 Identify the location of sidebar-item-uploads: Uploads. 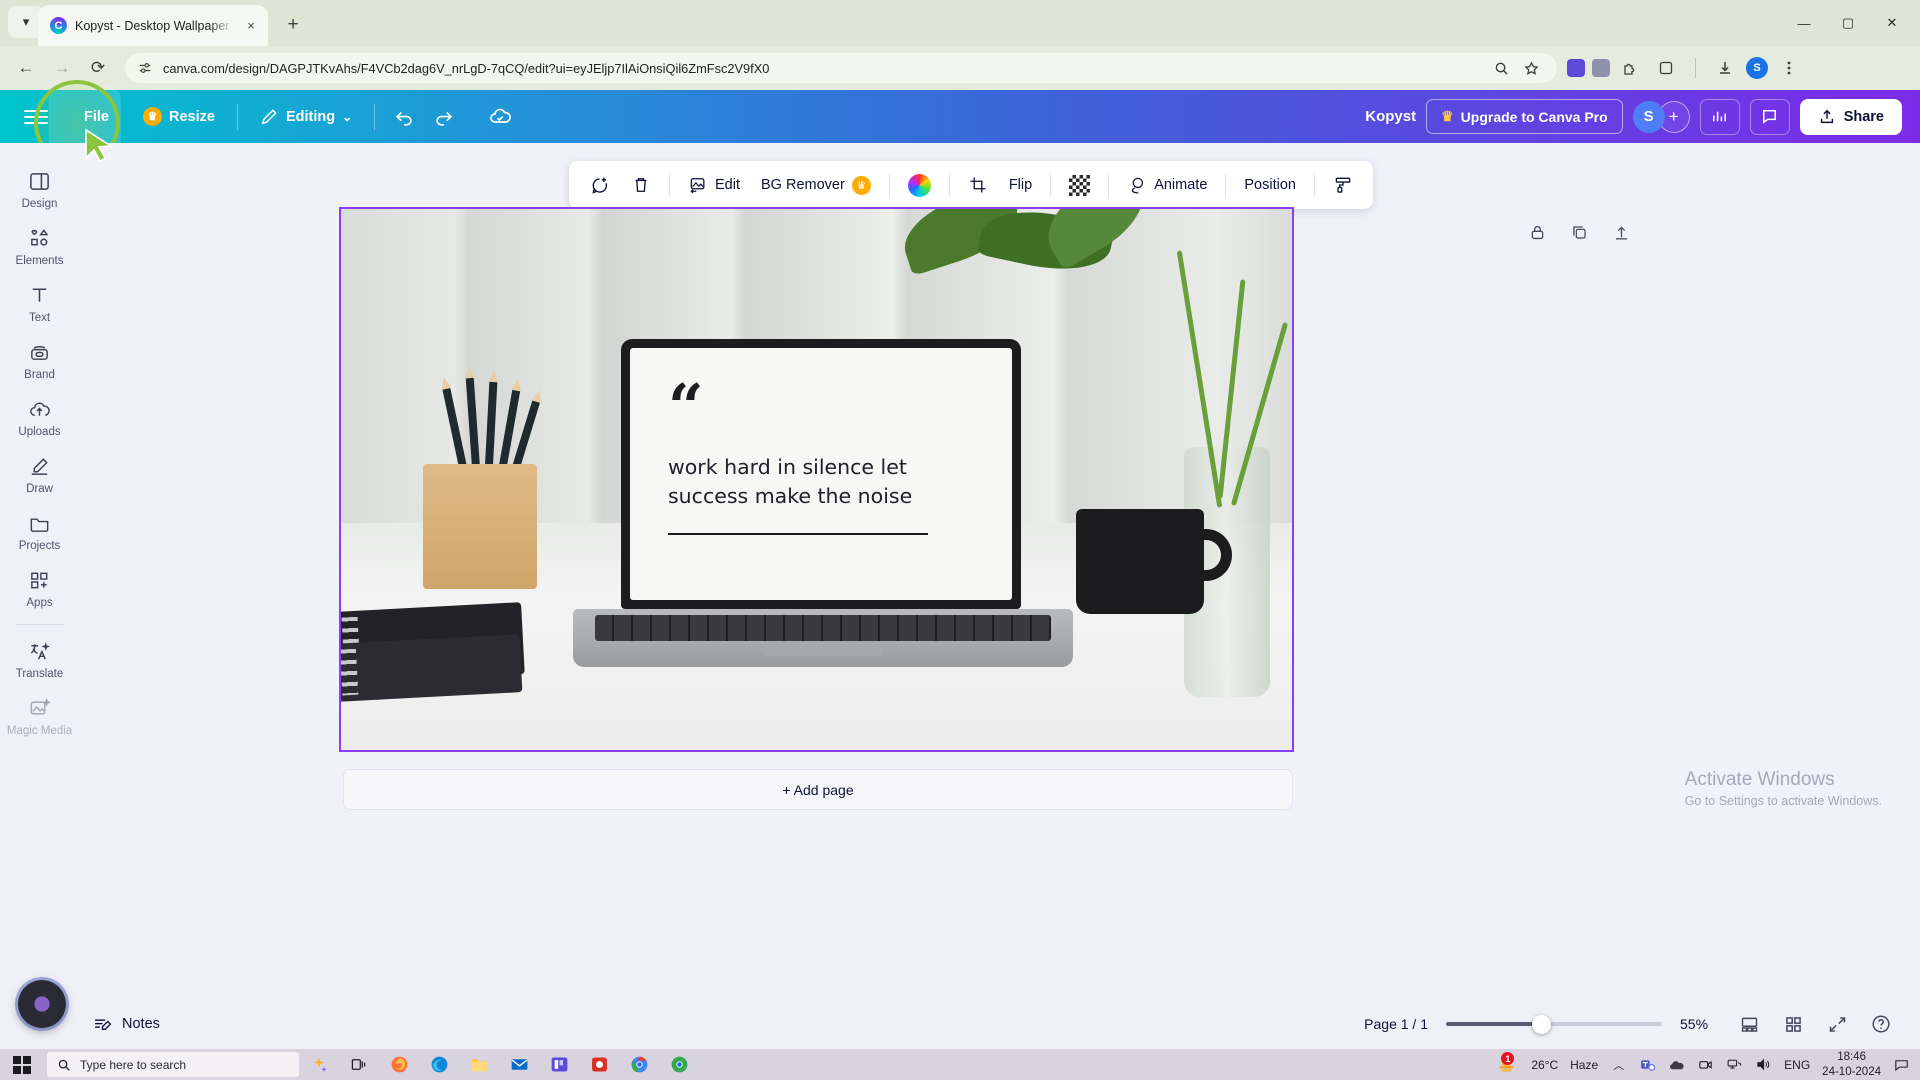
(40, 415).